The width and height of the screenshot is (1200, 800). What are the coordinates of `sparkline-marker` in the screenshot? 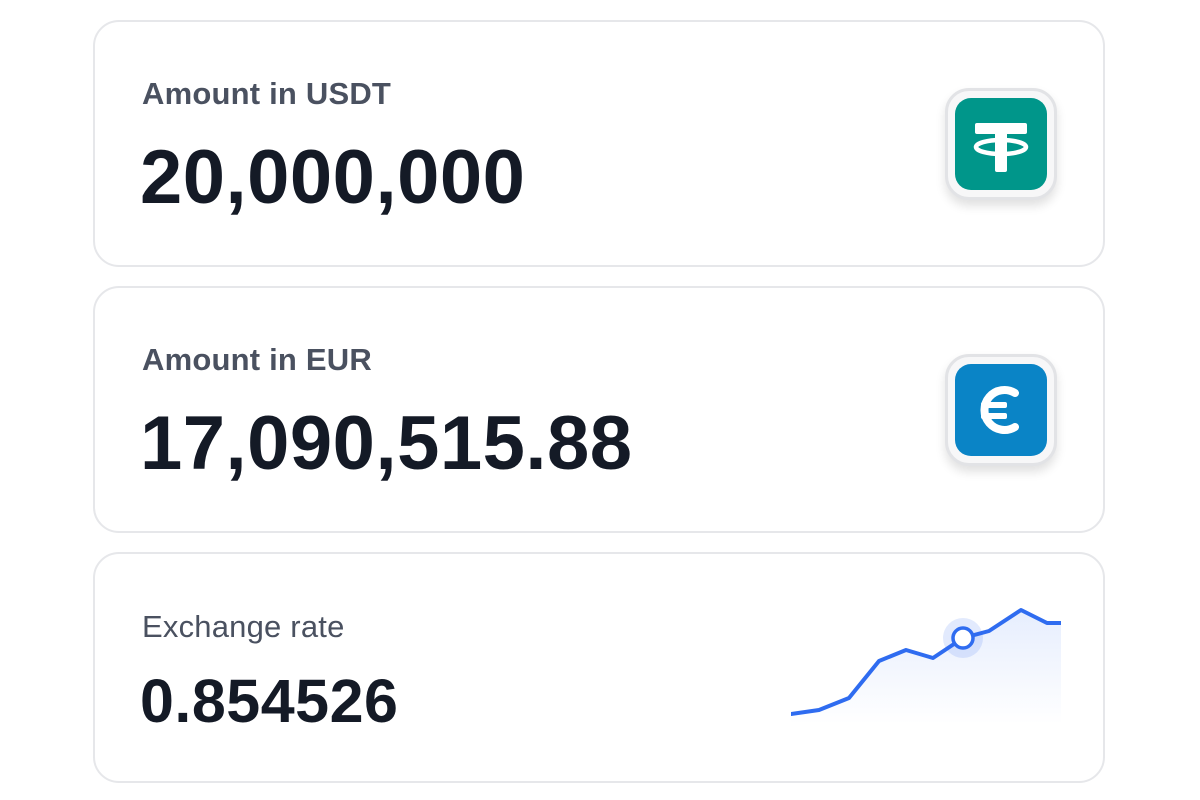 It's located at (963, 638).